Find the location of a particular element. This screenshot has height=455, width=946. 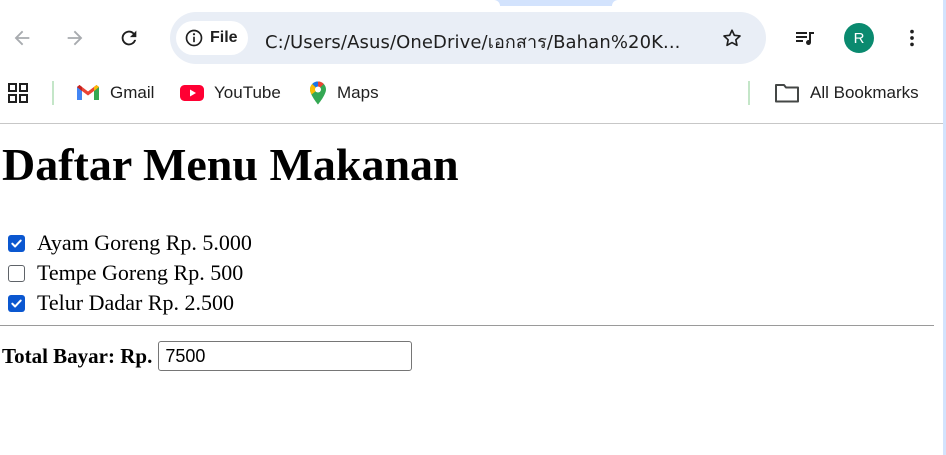

bookmark-gmail: Gmail is located at coordinates (115, 93).